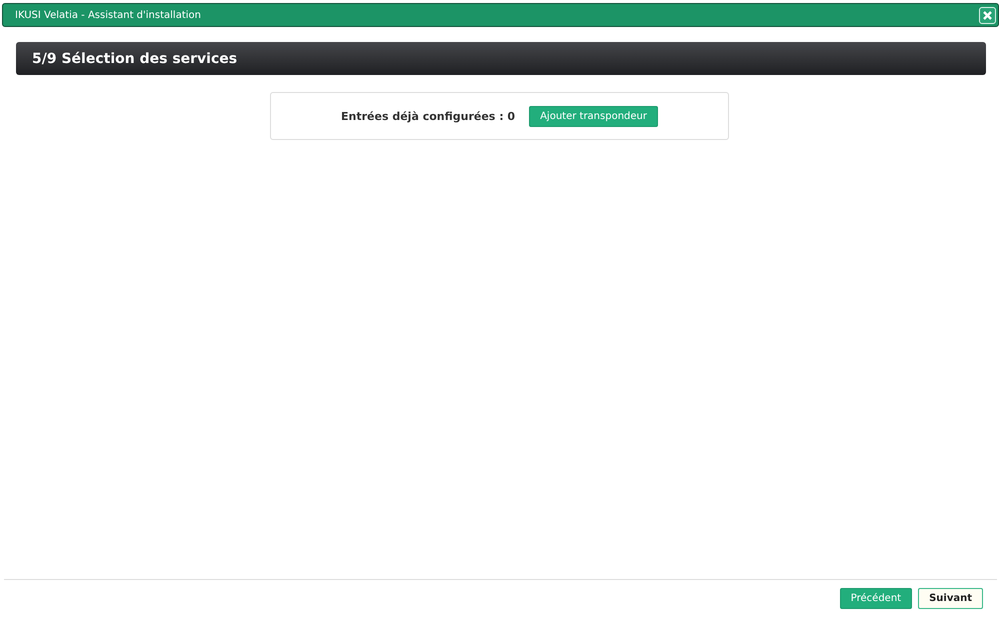 Image resolution: width=999 pixels, height=617 pixels. I want to click on add-transponder-button: Ajouter transpondeur, so click(593, 116).